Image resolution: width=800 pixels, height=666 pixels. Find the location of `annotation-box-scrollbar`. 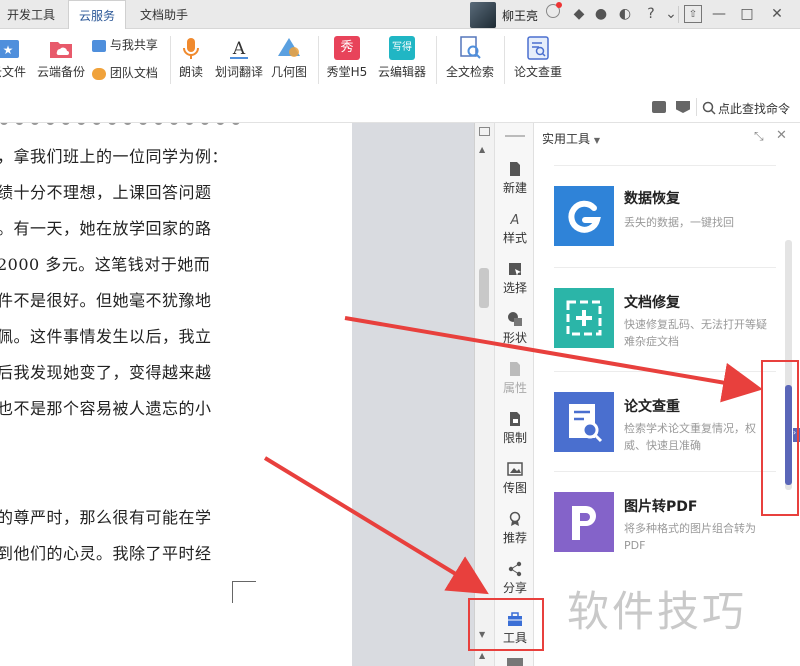

annotation-box-scrollbar is located at coordinates (780, 438).